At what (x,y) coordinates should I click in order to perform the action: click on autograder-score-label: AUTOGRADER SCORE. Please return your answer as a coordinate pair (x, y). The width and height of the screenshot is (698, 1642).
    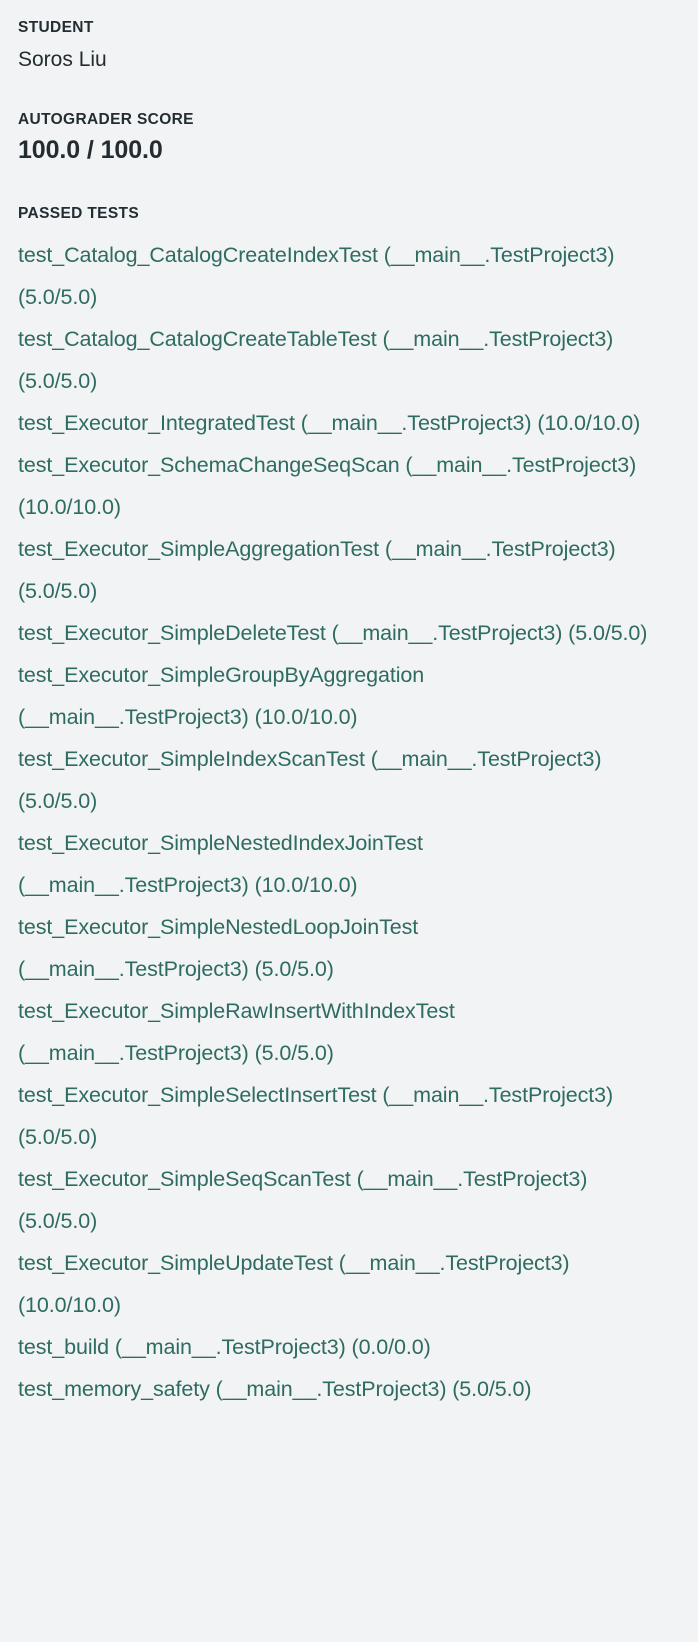
    Looking at the image, I should click on (106, 119).